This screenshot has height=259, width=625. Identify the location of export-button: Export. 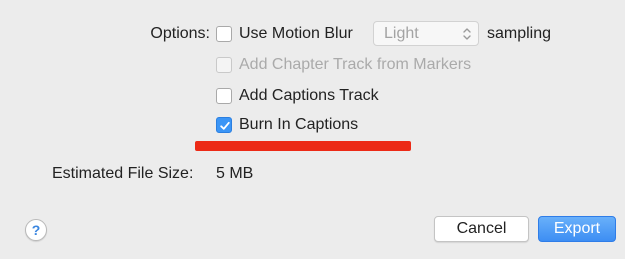
(577, 229).